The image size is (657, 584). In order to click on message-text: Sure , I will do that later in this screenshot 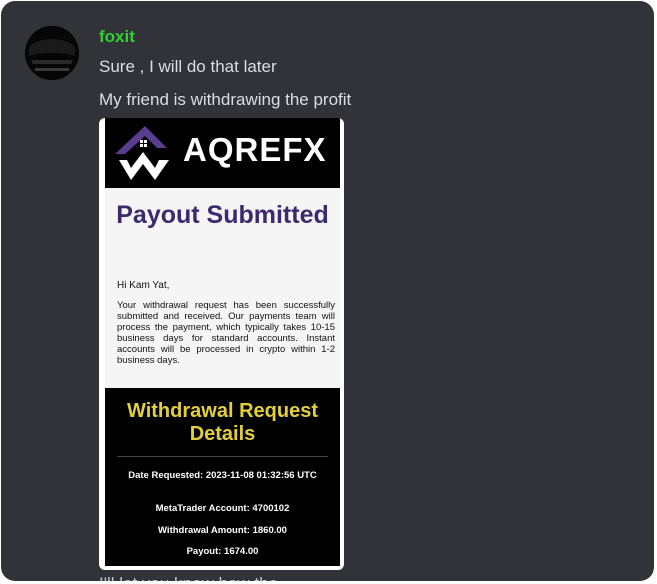, I will do `click(188, 66)`.